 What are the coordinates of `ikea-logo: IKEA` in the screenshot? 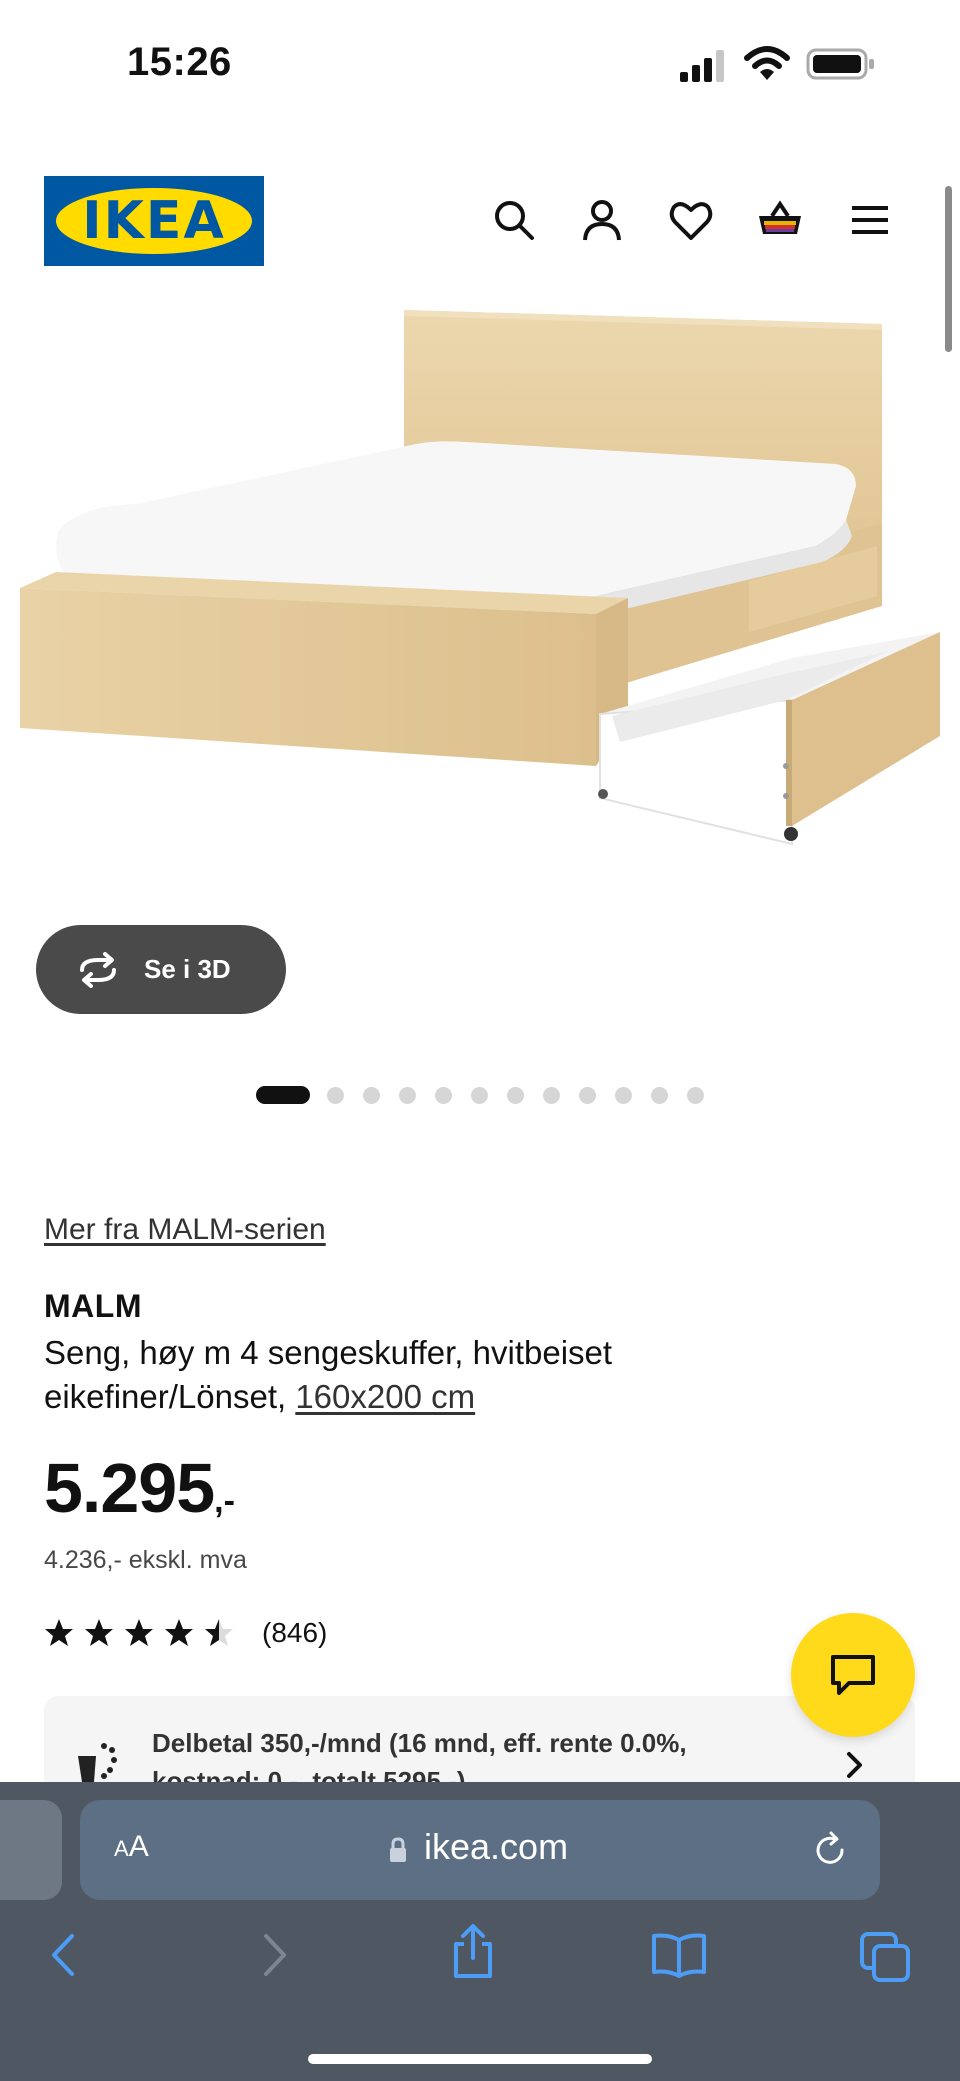 It's located at (154, 221).